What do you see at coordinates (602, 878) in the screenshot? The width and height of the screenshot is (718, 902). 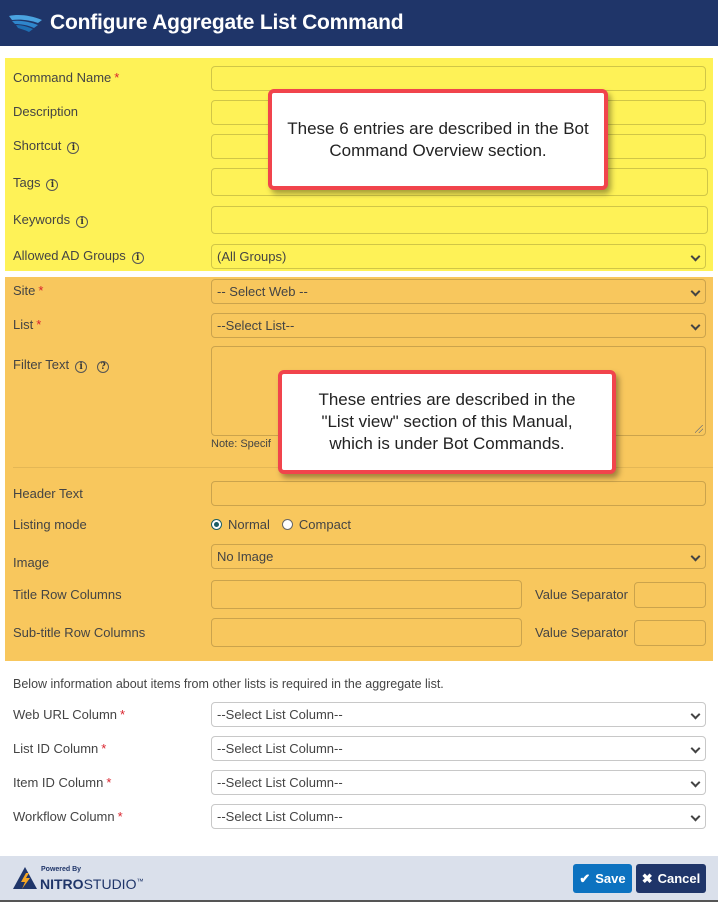 I see `save-button: ✔ Save` at bounding box center [602, 878].